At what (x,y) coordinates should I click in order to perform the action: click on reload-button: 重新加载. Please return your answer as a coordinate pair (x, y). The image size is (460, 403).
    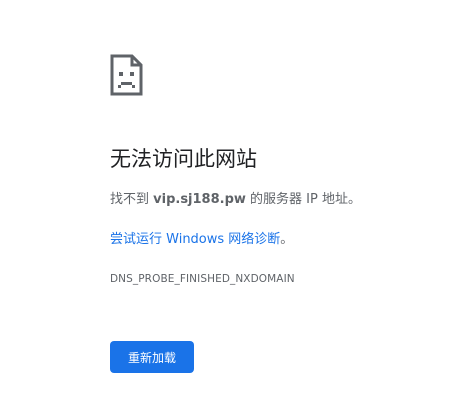
    Looking at the image, I should click on (152, 357).